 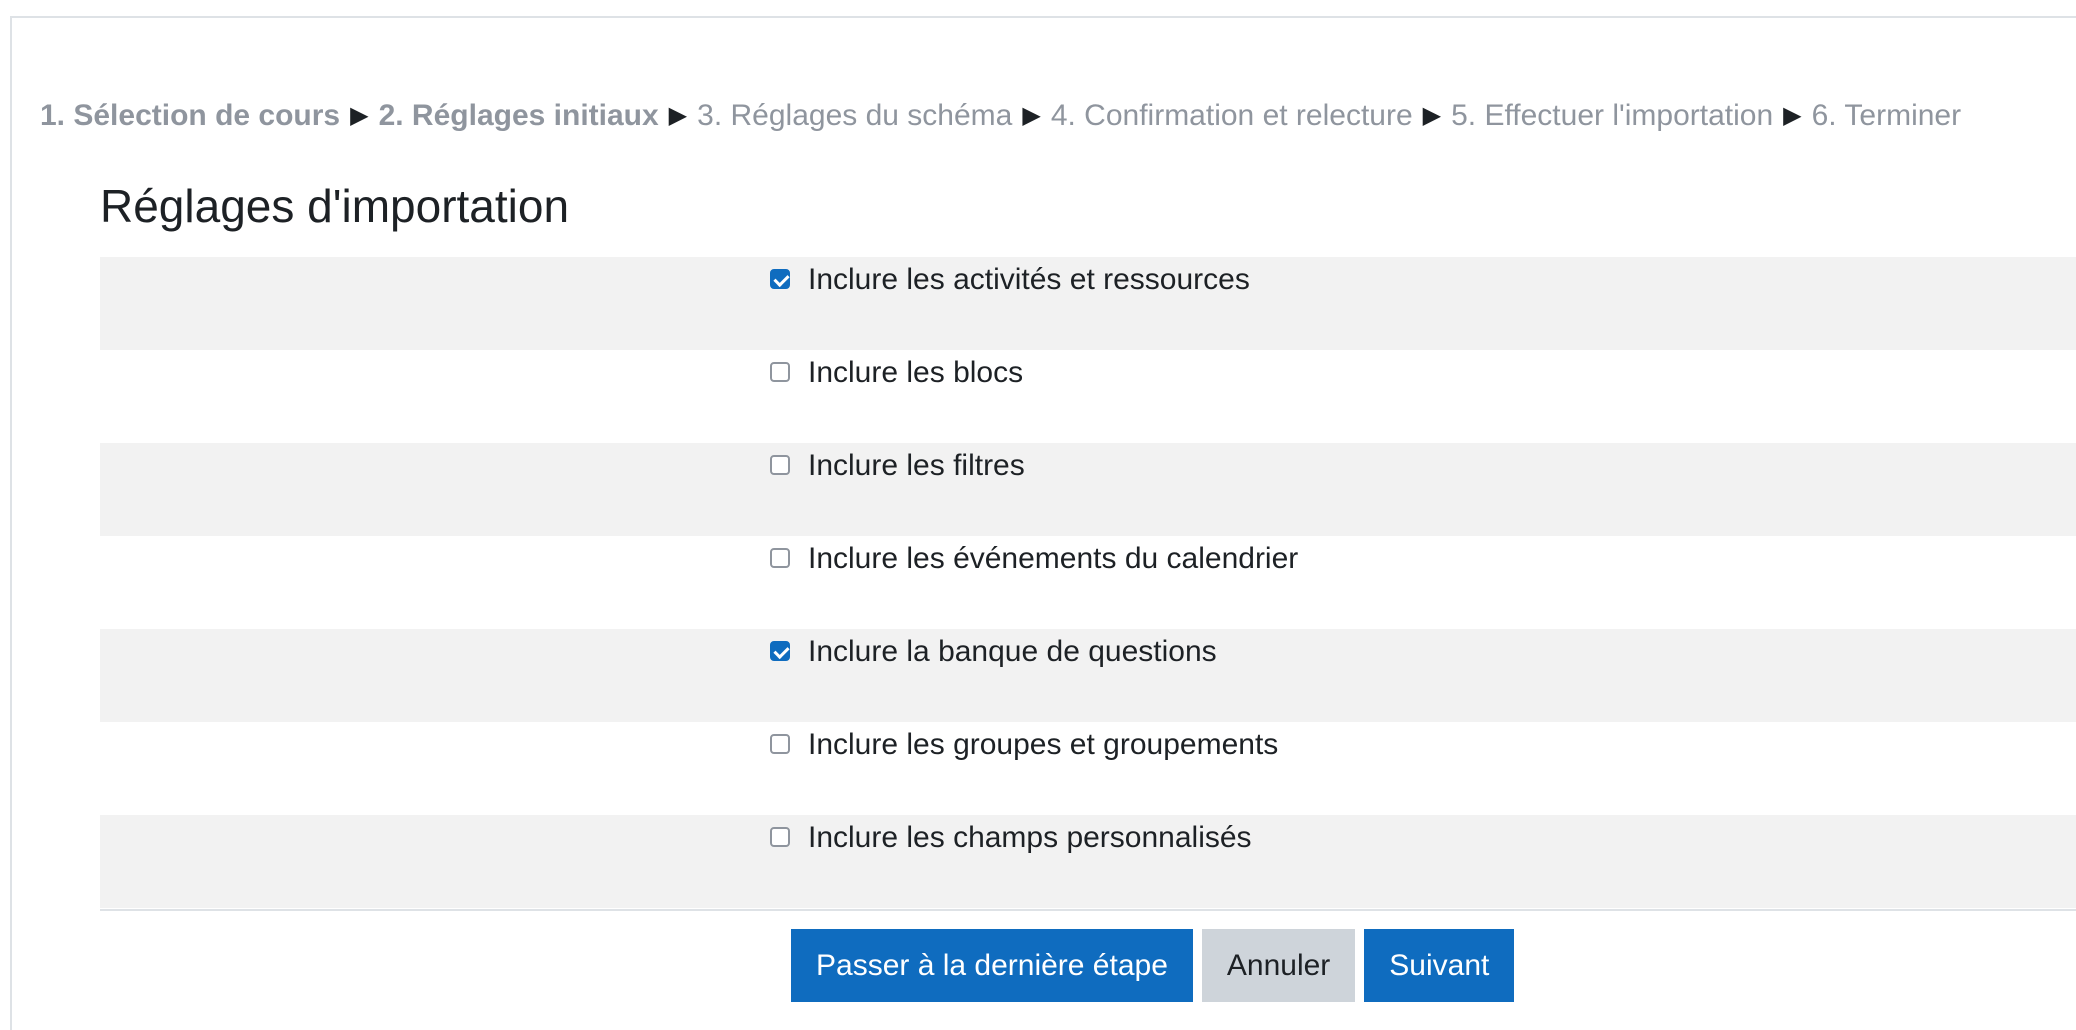 What do you see at coordinates (1231, 115) in the screenshot?
I see `progress-step-4: 4. Confirmation et relecture` at bounding box center [1231, 115].